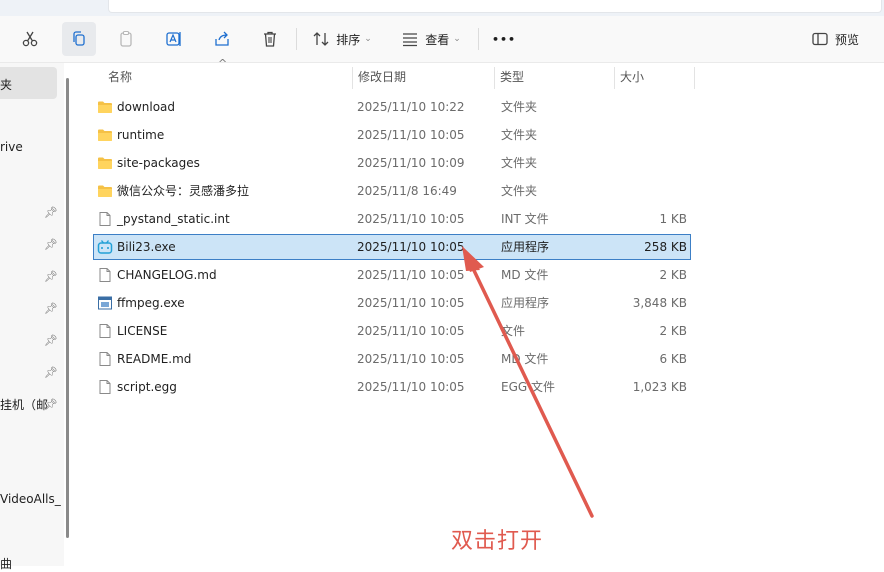 This screenshot has height=572, width=884. I want to click on delete-button, so click(270, 39).